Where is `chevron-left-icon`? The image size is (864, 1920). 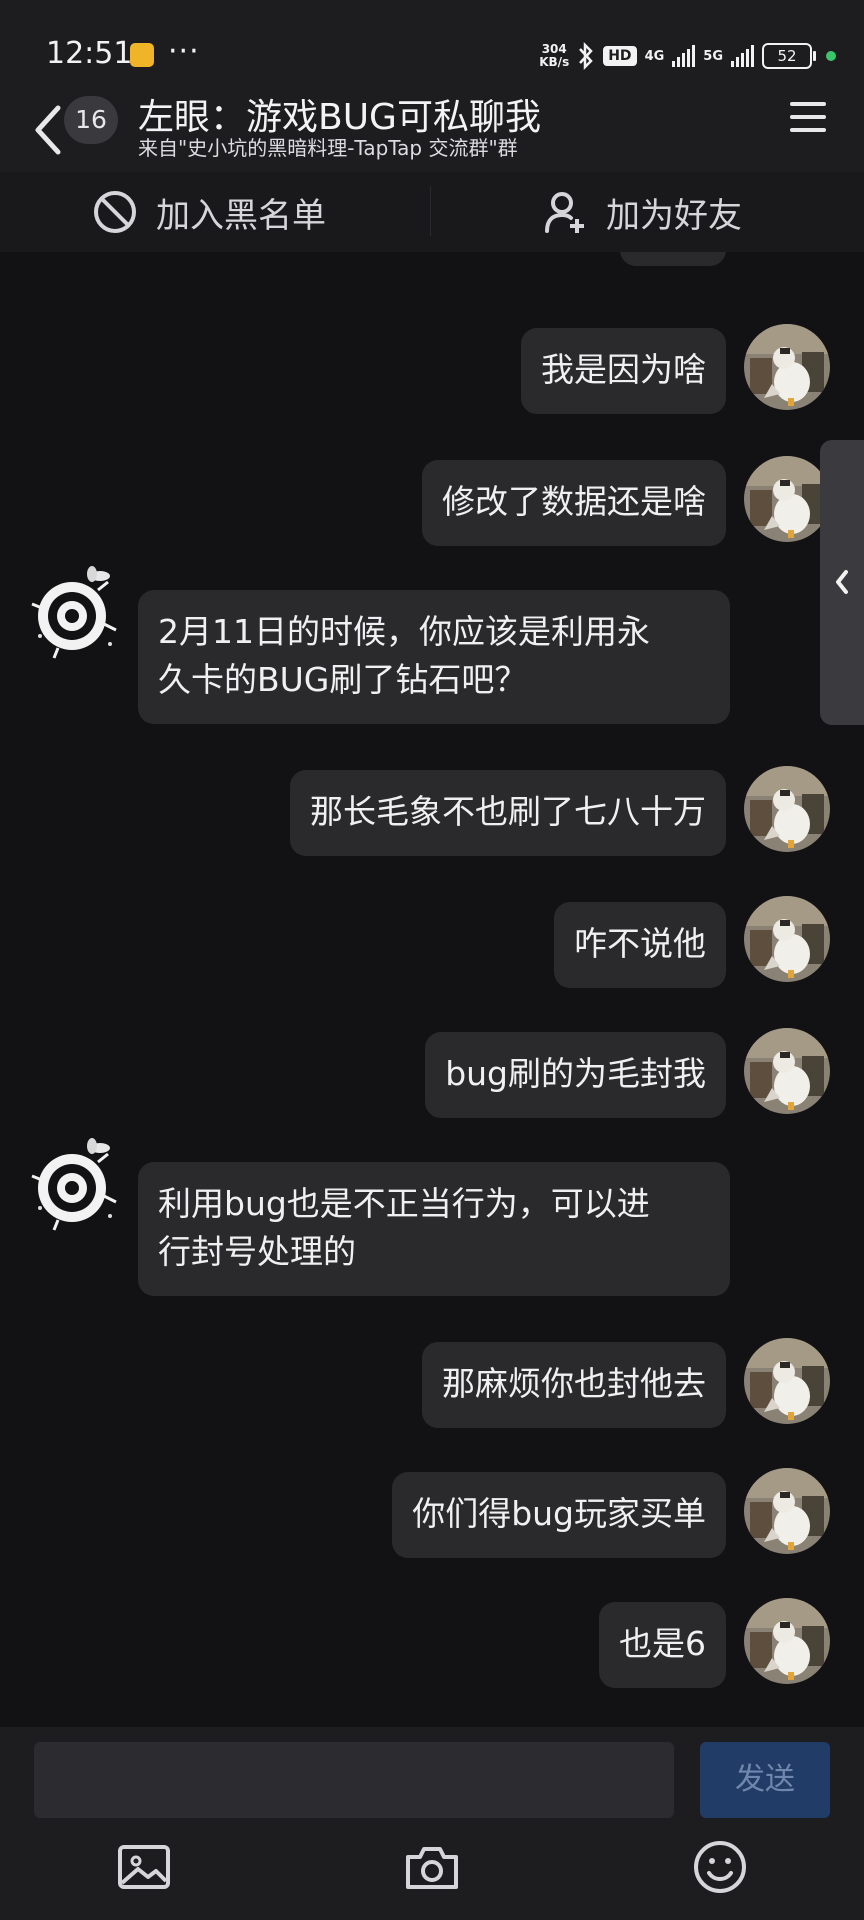
chevron-left-icon is located at coordinates (842, 582).